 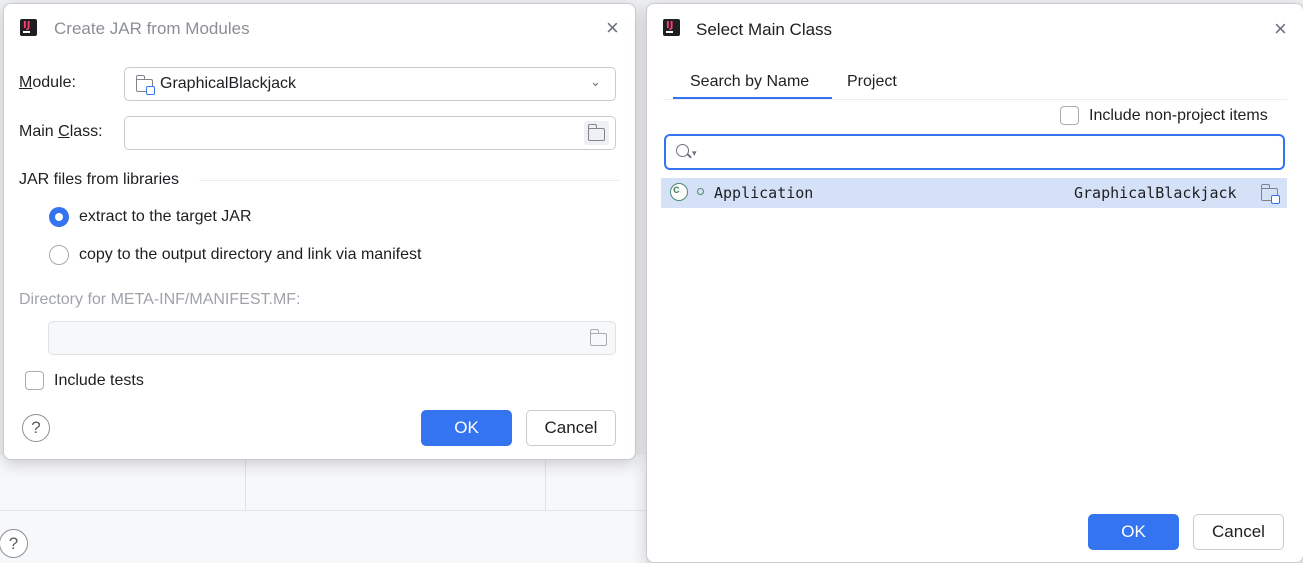 I want to click on public-icon, so click(x=700, y=191).